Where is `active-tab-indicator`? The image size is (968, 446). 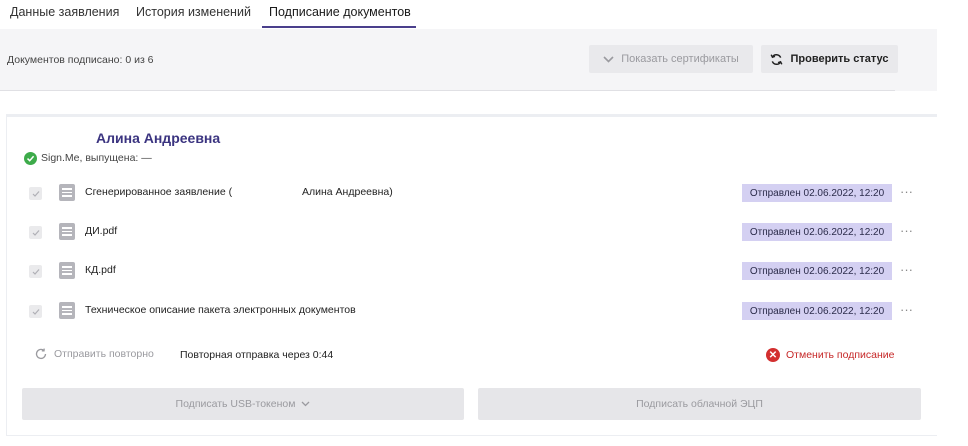 active-tab-indicator is located at coordinates (339, 27).